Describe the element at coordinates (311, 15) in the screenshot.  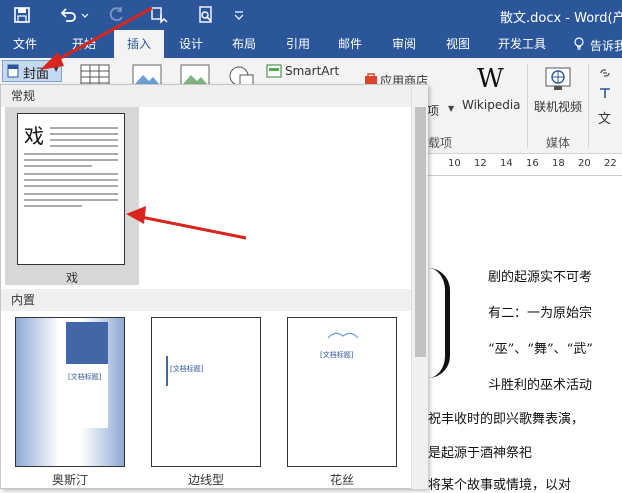
I see `title-bar: 散文.docx - Word(产品` at that location.